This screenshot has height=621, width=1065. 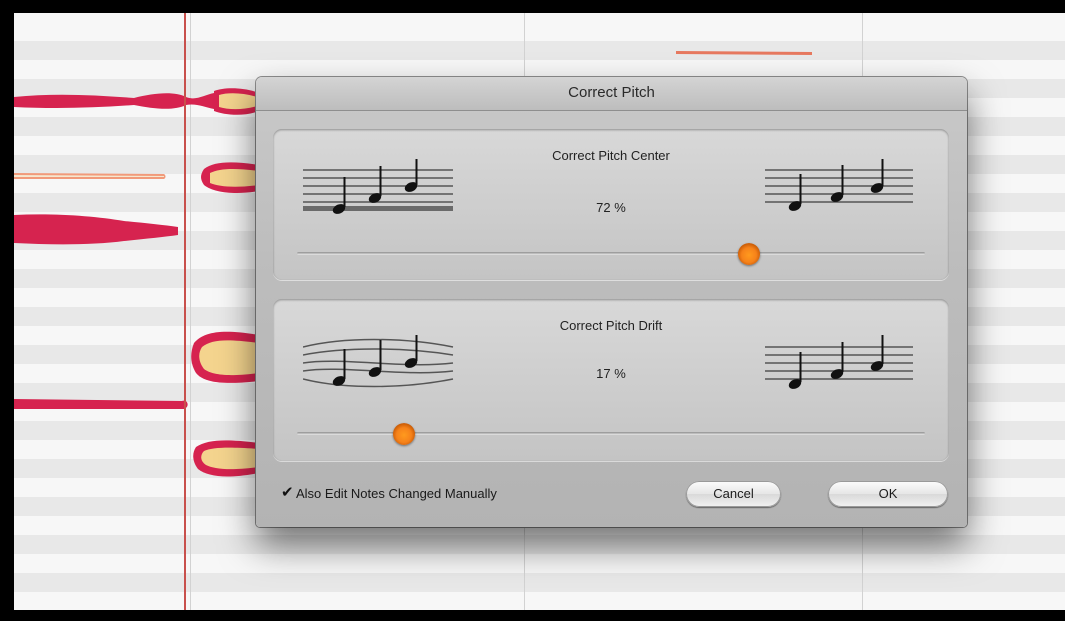 What do you see at coordinates (888, 494) in the screenshot?
I see `ok-button: OK` at bounding box center [888, 494].